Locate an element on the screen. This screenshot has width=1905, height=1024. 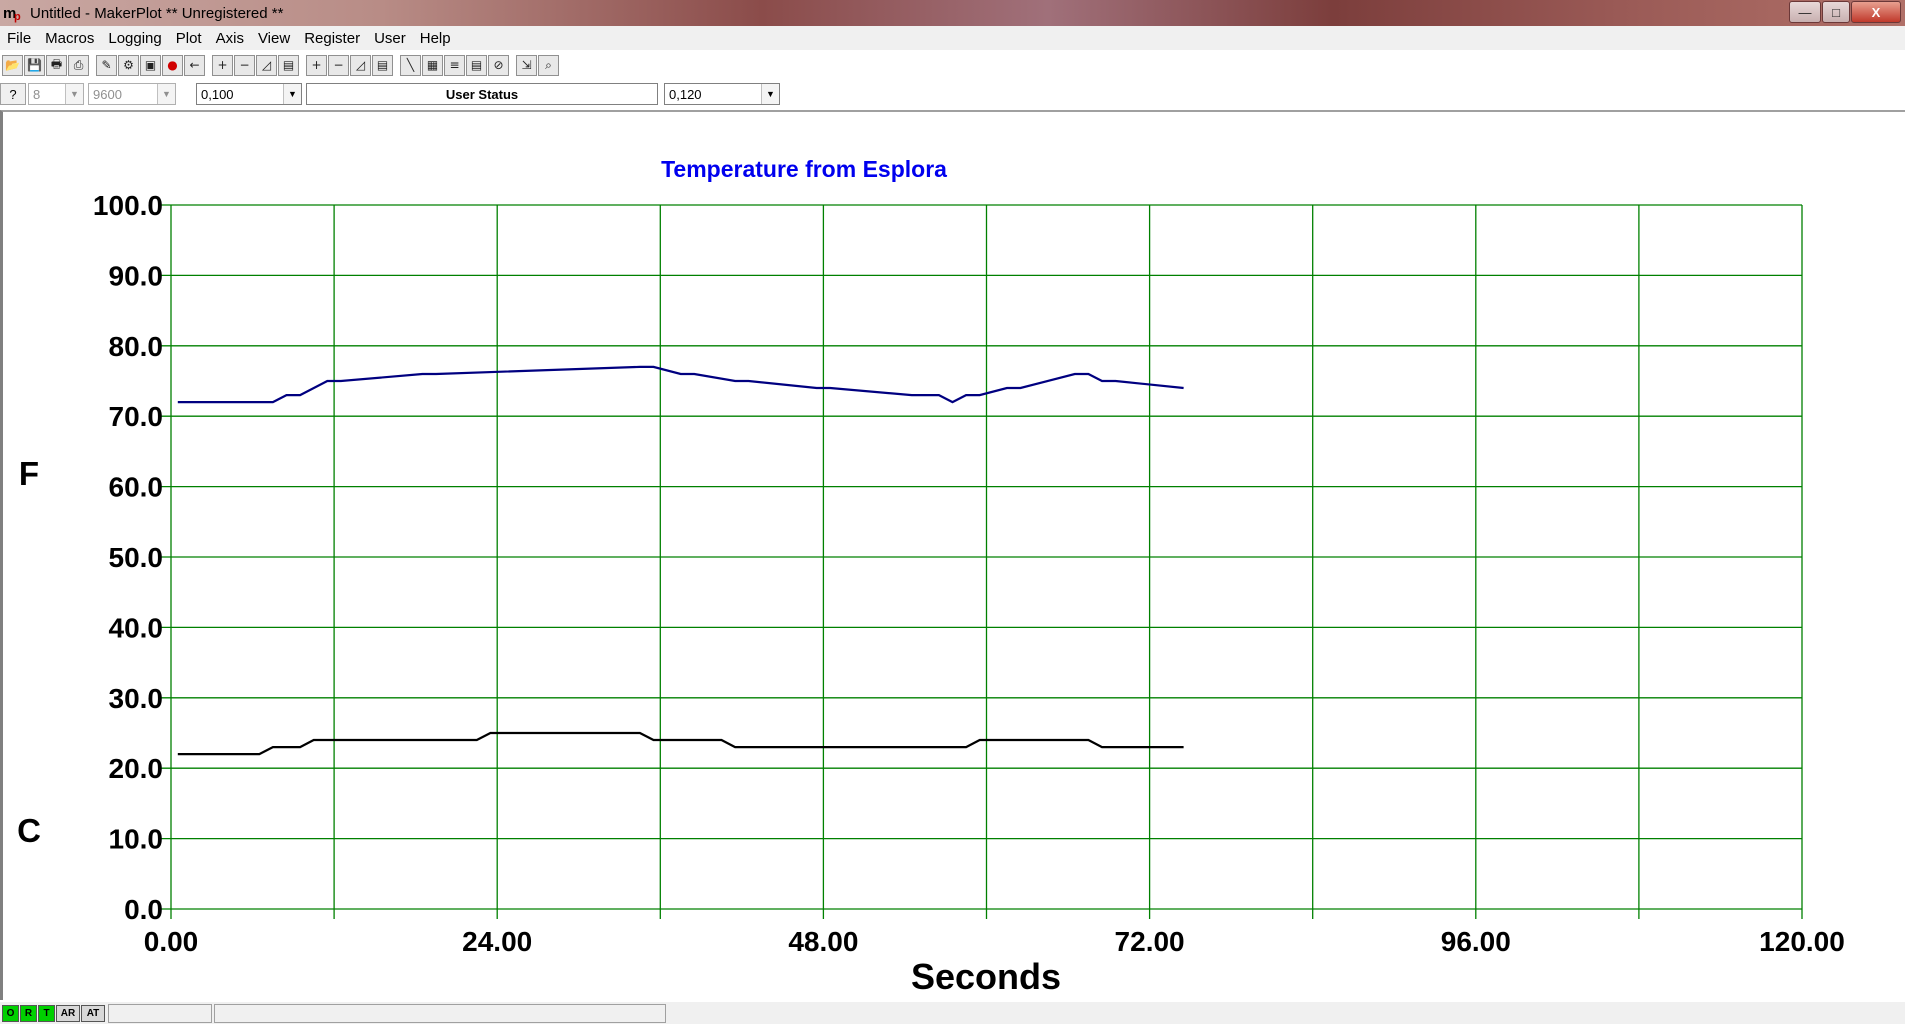
x-reset-icon: ▤ is located at coordinates (288, 65).